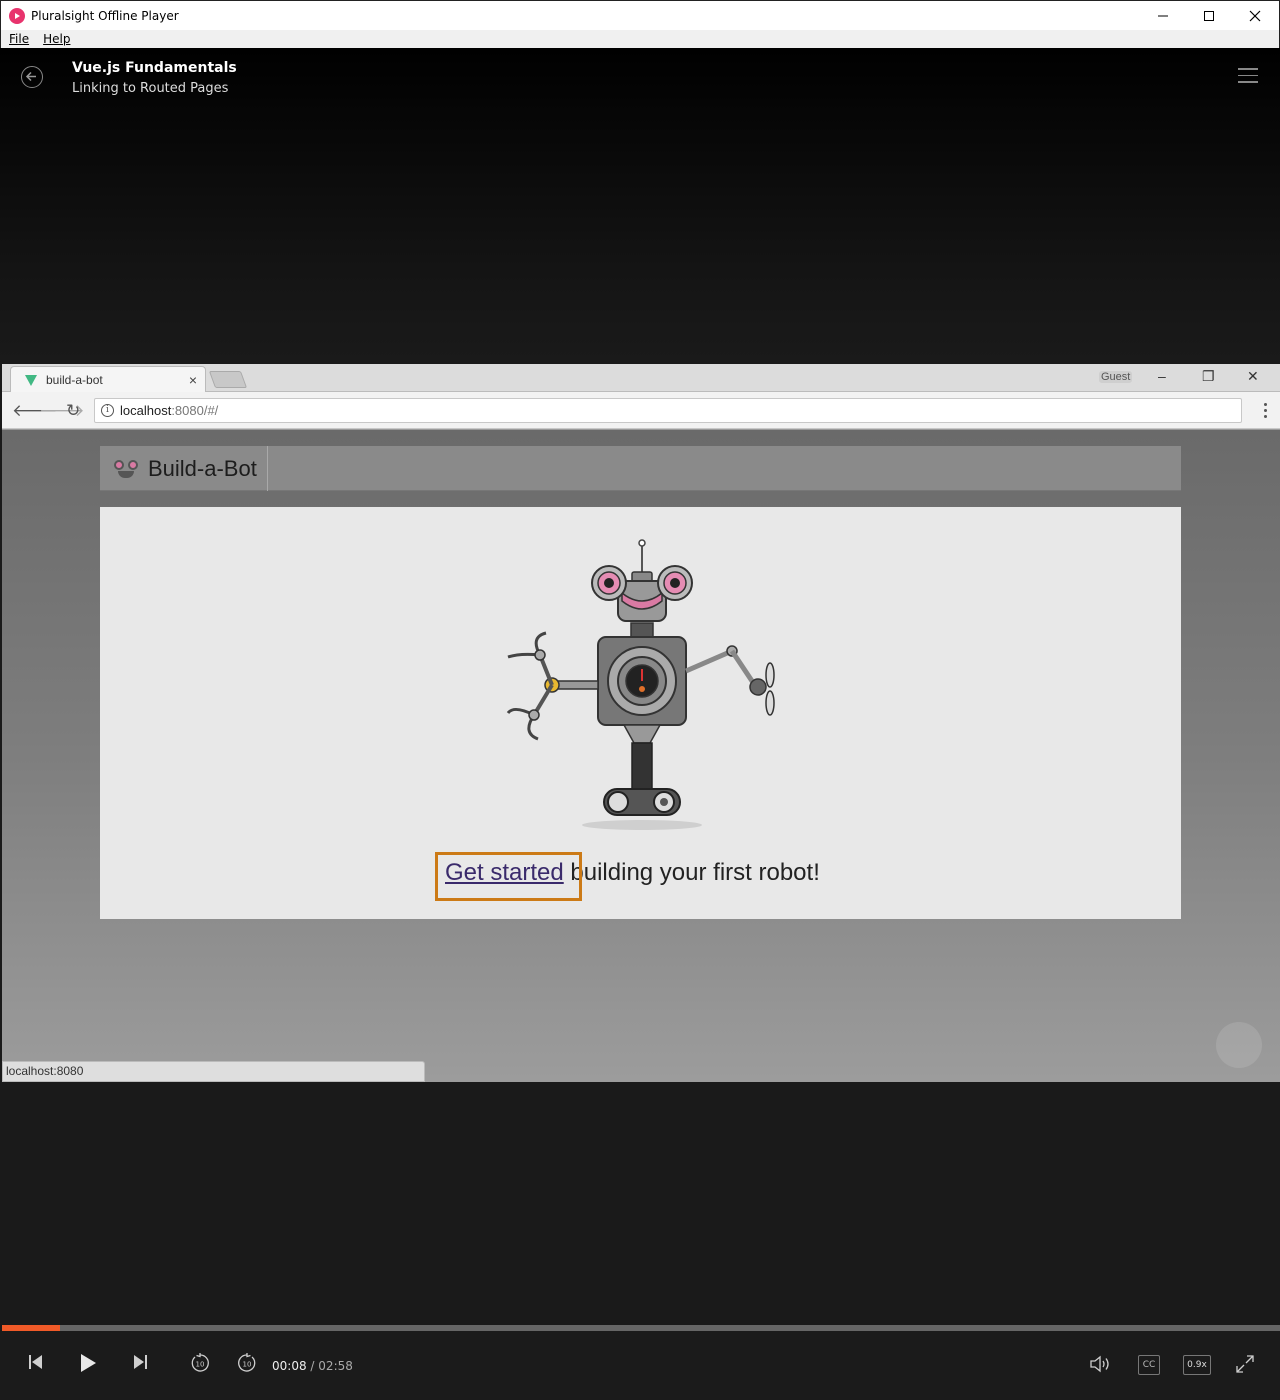  Describe the element at coordinates (127, 469) in the screenshot. I see `robot-logo-icon` at that location.